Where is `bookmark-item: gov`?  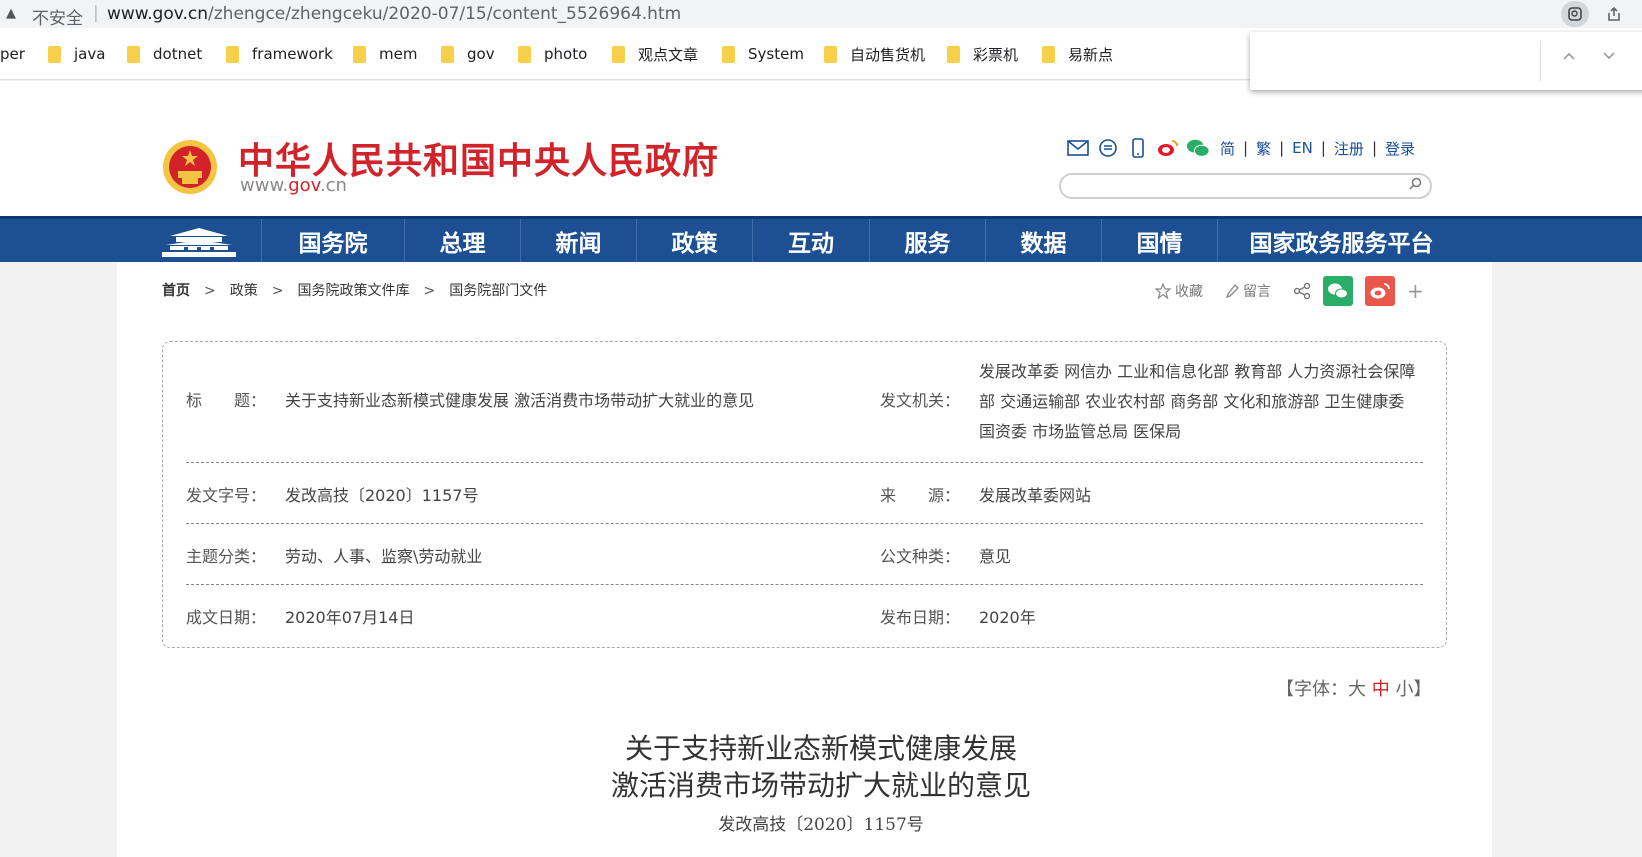
bookmark-item: gov is located at coordinates (468, 54).